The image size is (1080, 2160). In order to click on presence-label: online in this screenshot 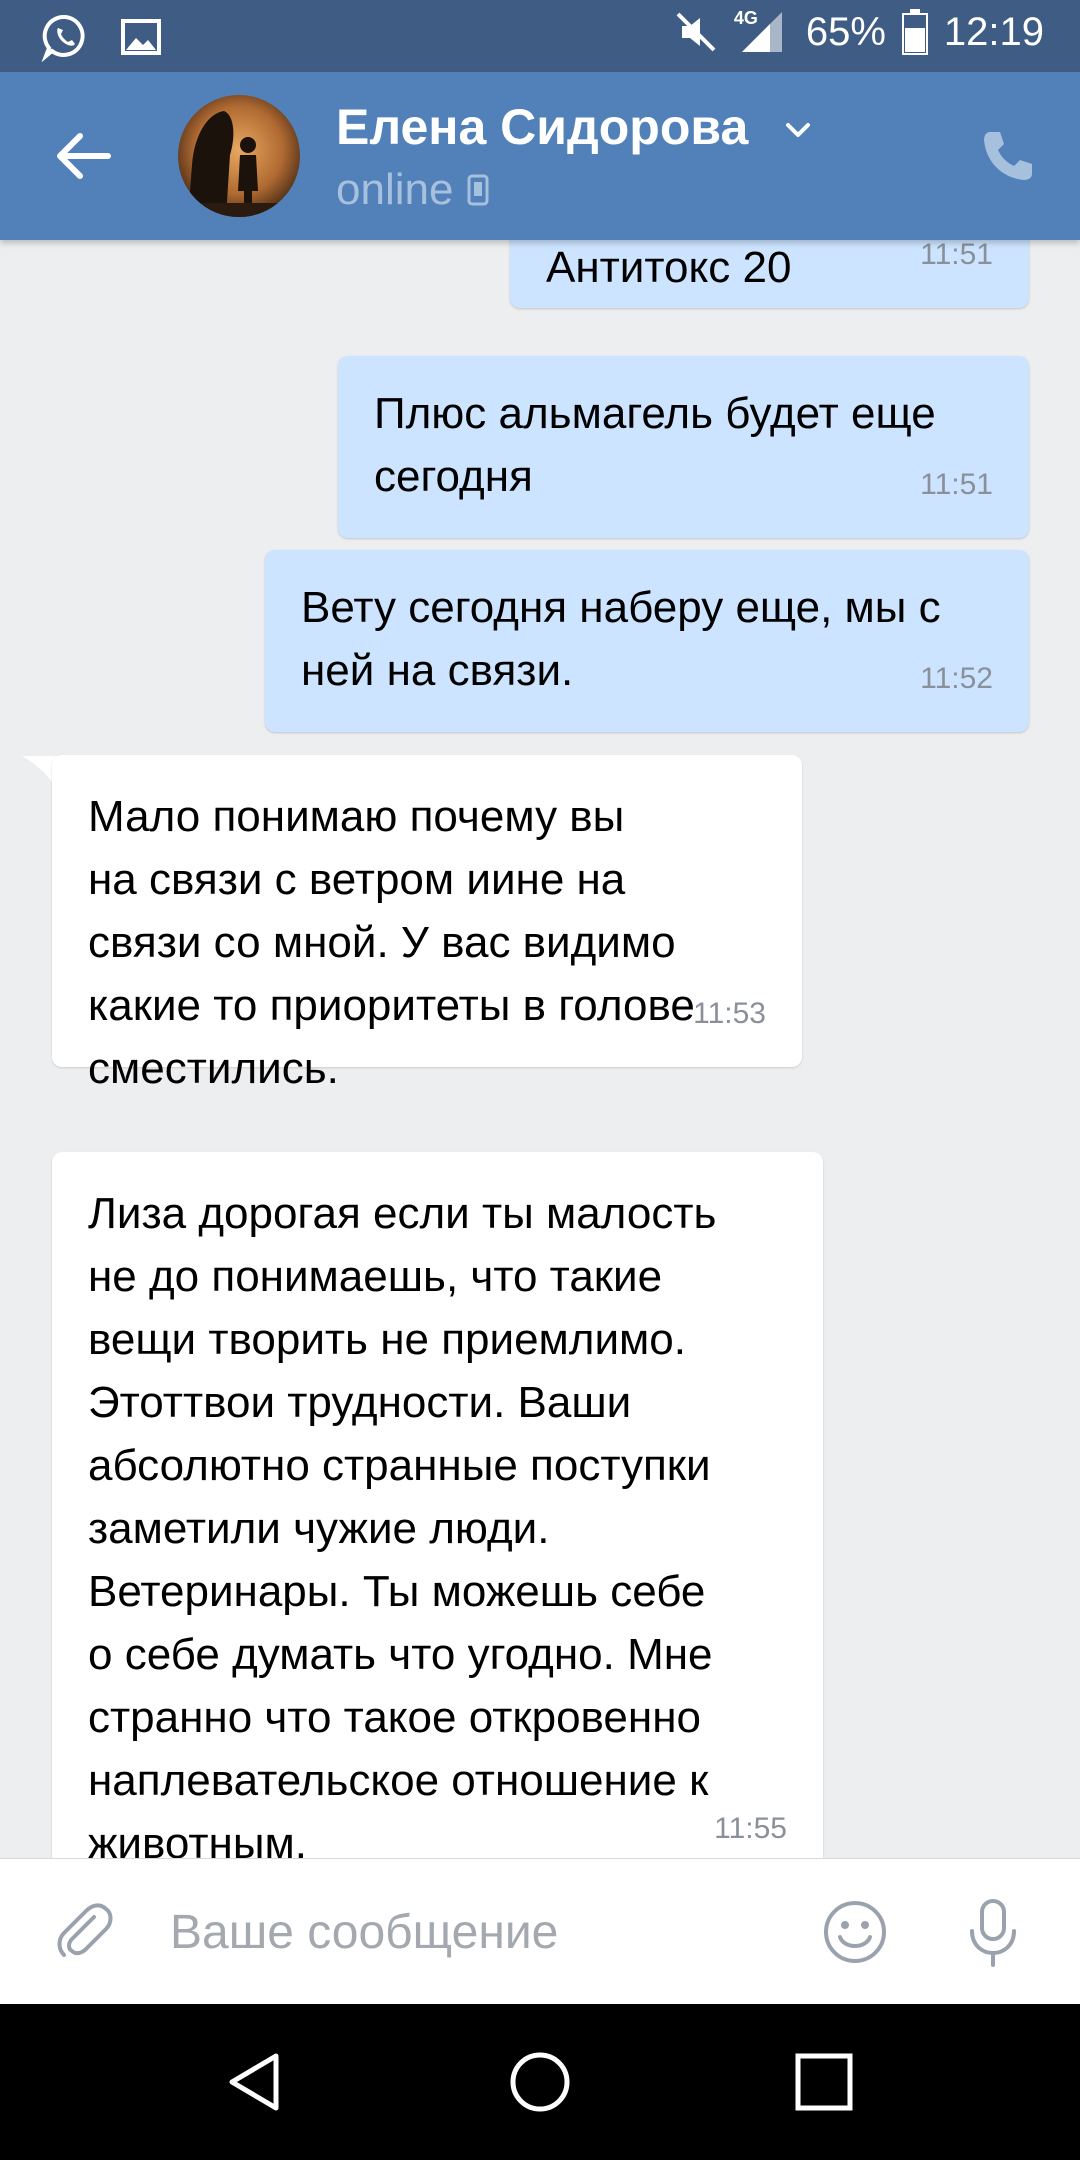, I will do `click(395, 189)`.